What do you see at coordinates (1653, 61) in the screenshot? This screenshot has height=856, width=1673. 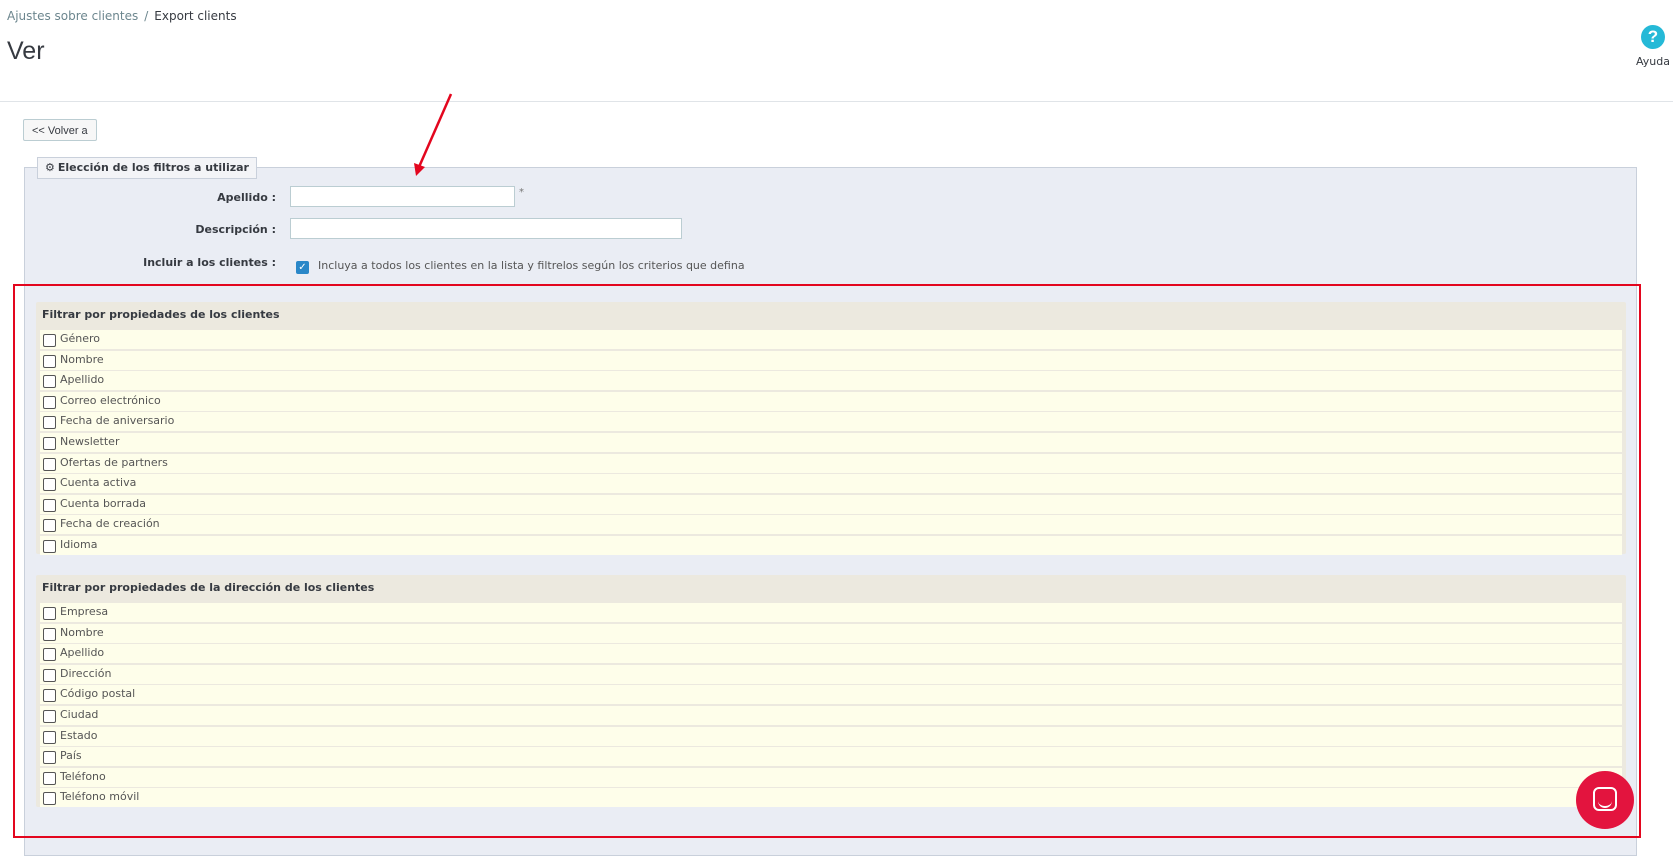 I see `help-label: Ayuda` at bounding box center [1653, 61].